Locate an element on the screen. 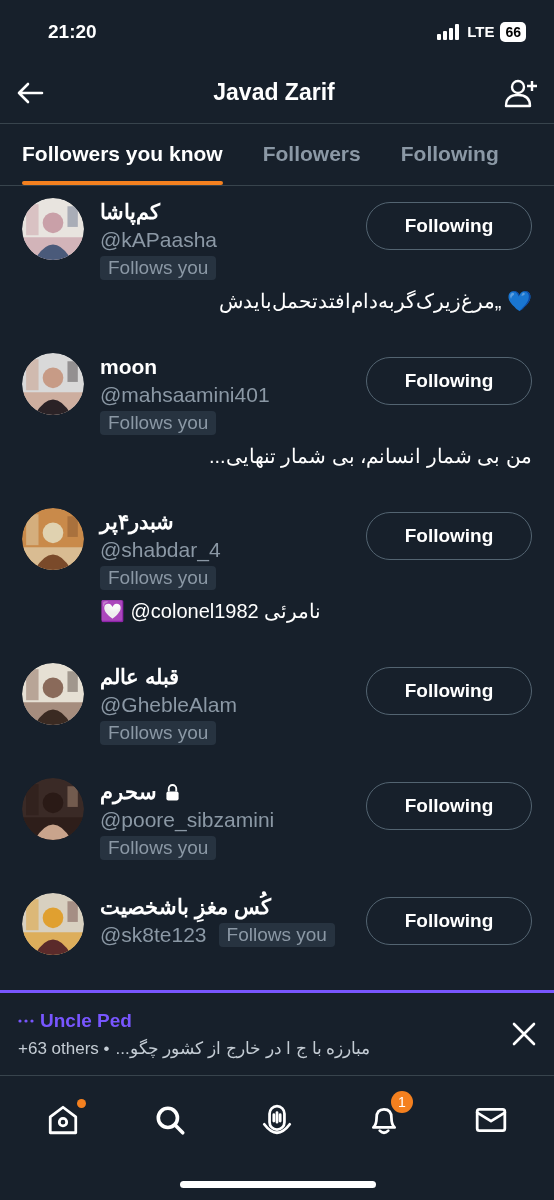 This screenshot has width=554, height=1200. dots-icon is located at coordinates (26, 1021).